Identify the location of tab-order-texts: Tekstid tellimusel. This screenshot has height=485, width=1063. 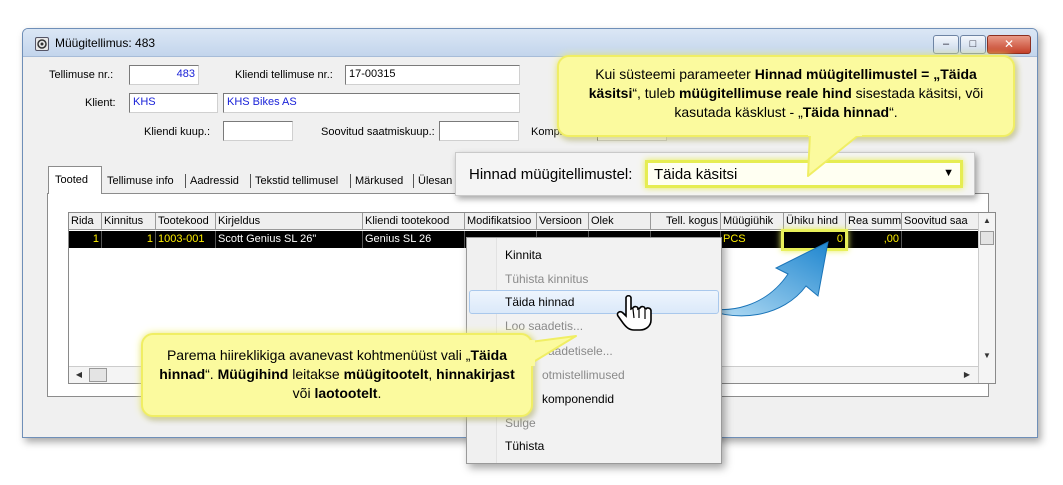
(296, 182).